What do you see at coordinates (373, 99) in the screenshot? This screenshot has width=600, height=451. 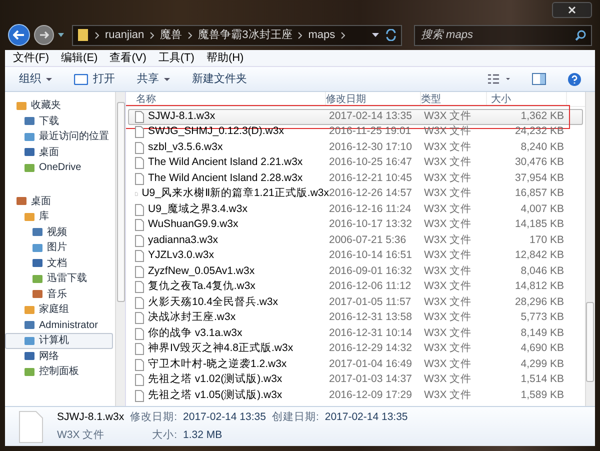 I see `column-header: 修改日期` at bounding box center [373, 99].